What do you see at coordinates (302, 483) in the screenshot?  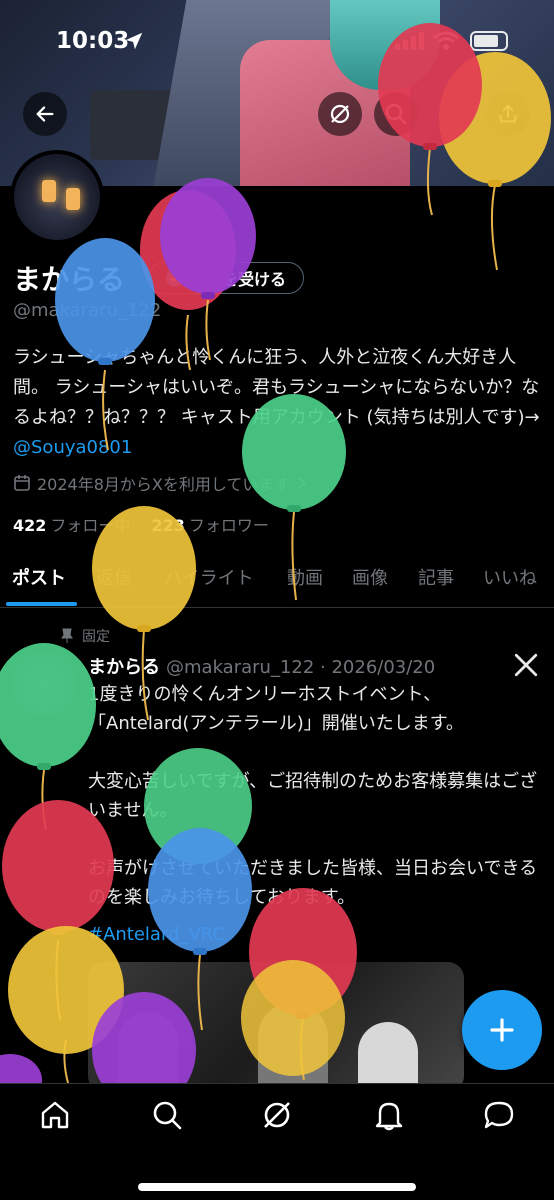 I see `chevron-right-icon` at bounding box center [302, 483].